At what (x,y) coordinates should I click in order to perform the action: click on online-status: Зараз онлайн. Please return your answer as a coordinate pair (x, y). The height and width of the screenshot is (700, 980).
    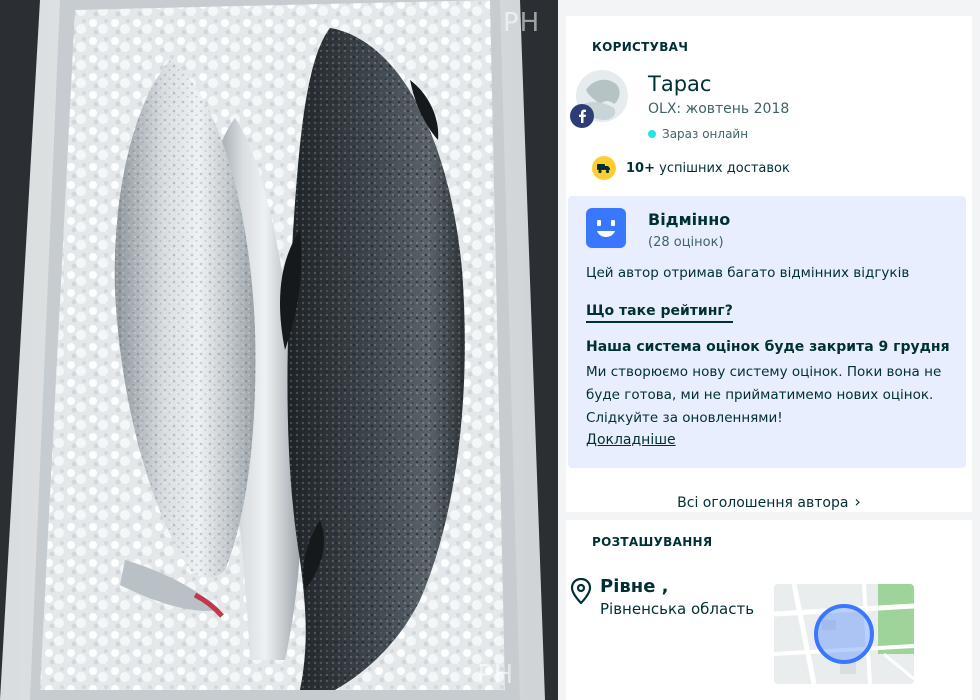
    Looking at the image, I should click on (698, 134).